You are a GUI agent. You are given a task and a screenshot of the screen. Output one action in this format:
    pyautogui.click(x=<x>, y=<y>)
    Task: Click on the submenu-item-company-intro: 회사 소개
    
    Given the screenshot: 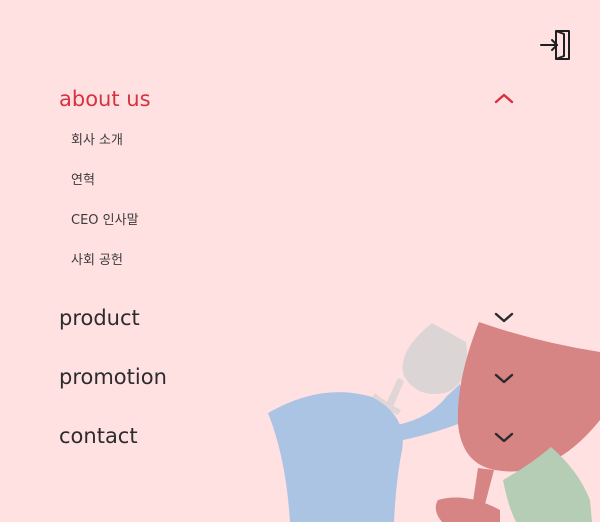 What is the action you would take?
    pyautogui.click(x=97, y=141)
    